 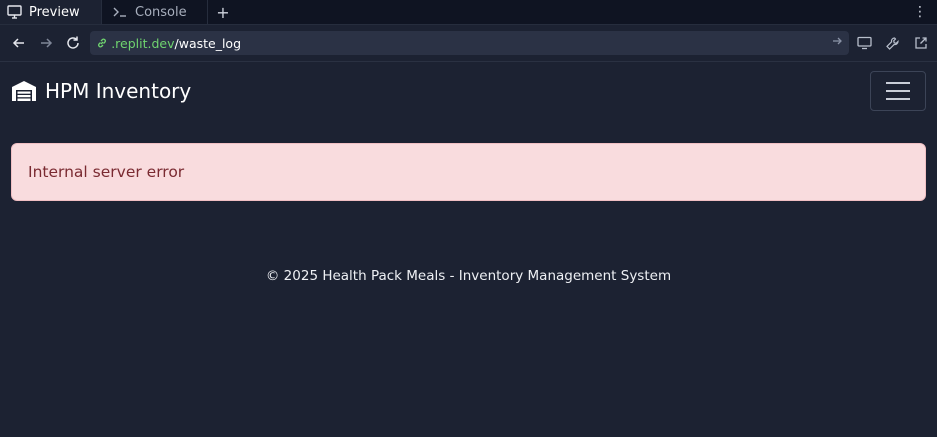 I want to click on arrow-right-icon, so click(x=47, y=43).